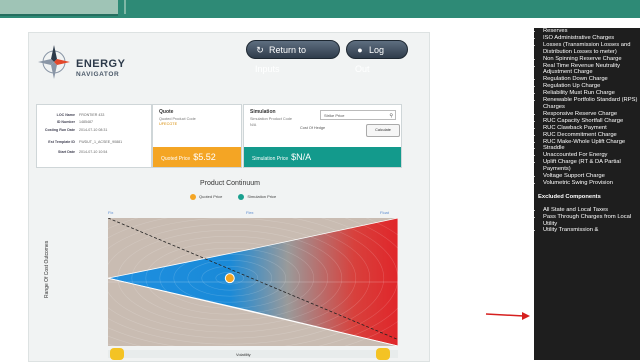 The width and height of the screenshot is (640, 362). Describe the element at coordinates (250, 212) in the screenshot. I see `tick-label-flex: Flex` at that location.